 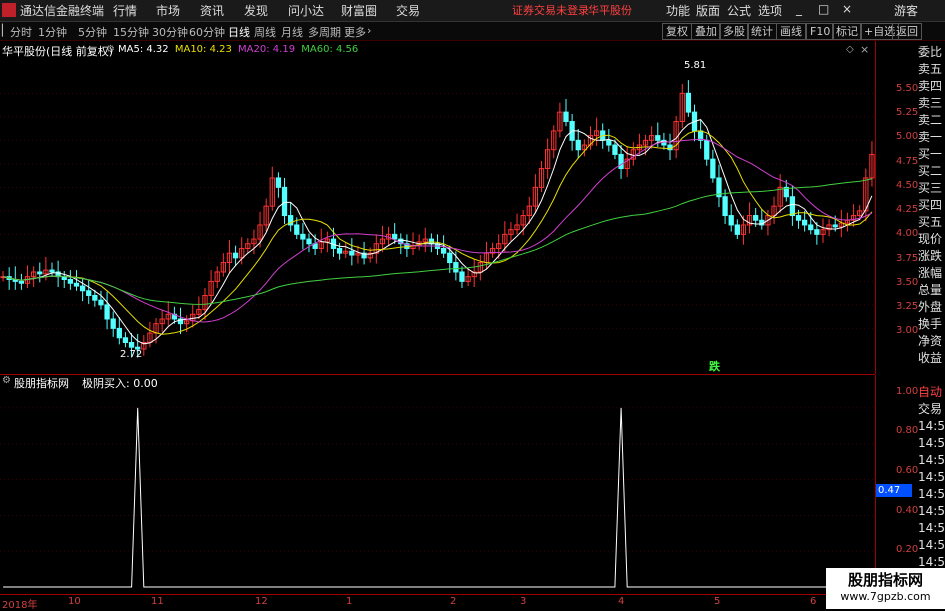 I want to click on side-label: 换手, so click(x=930, y=324).